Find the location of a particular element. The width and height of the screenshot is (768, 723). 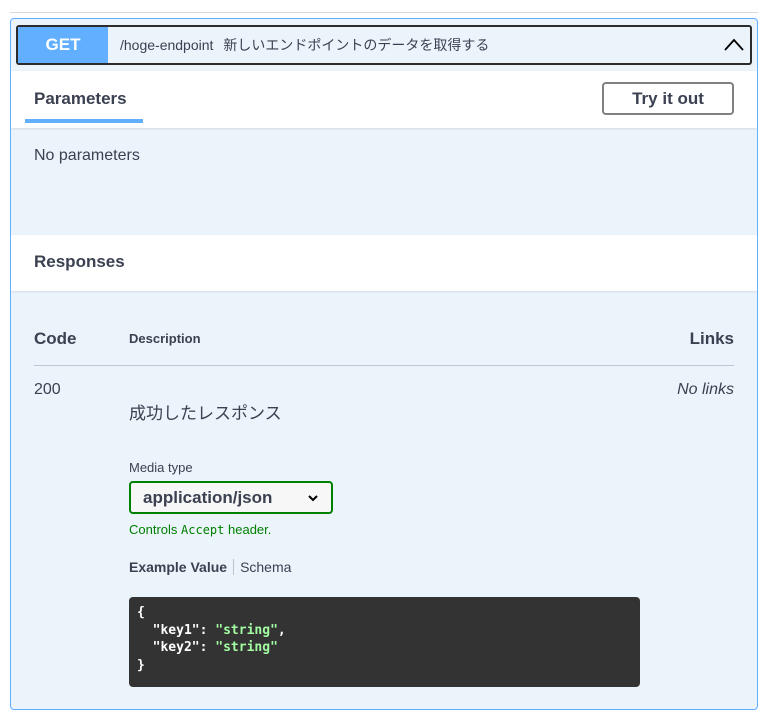

code-token: } is located at coordinates (141, 665).